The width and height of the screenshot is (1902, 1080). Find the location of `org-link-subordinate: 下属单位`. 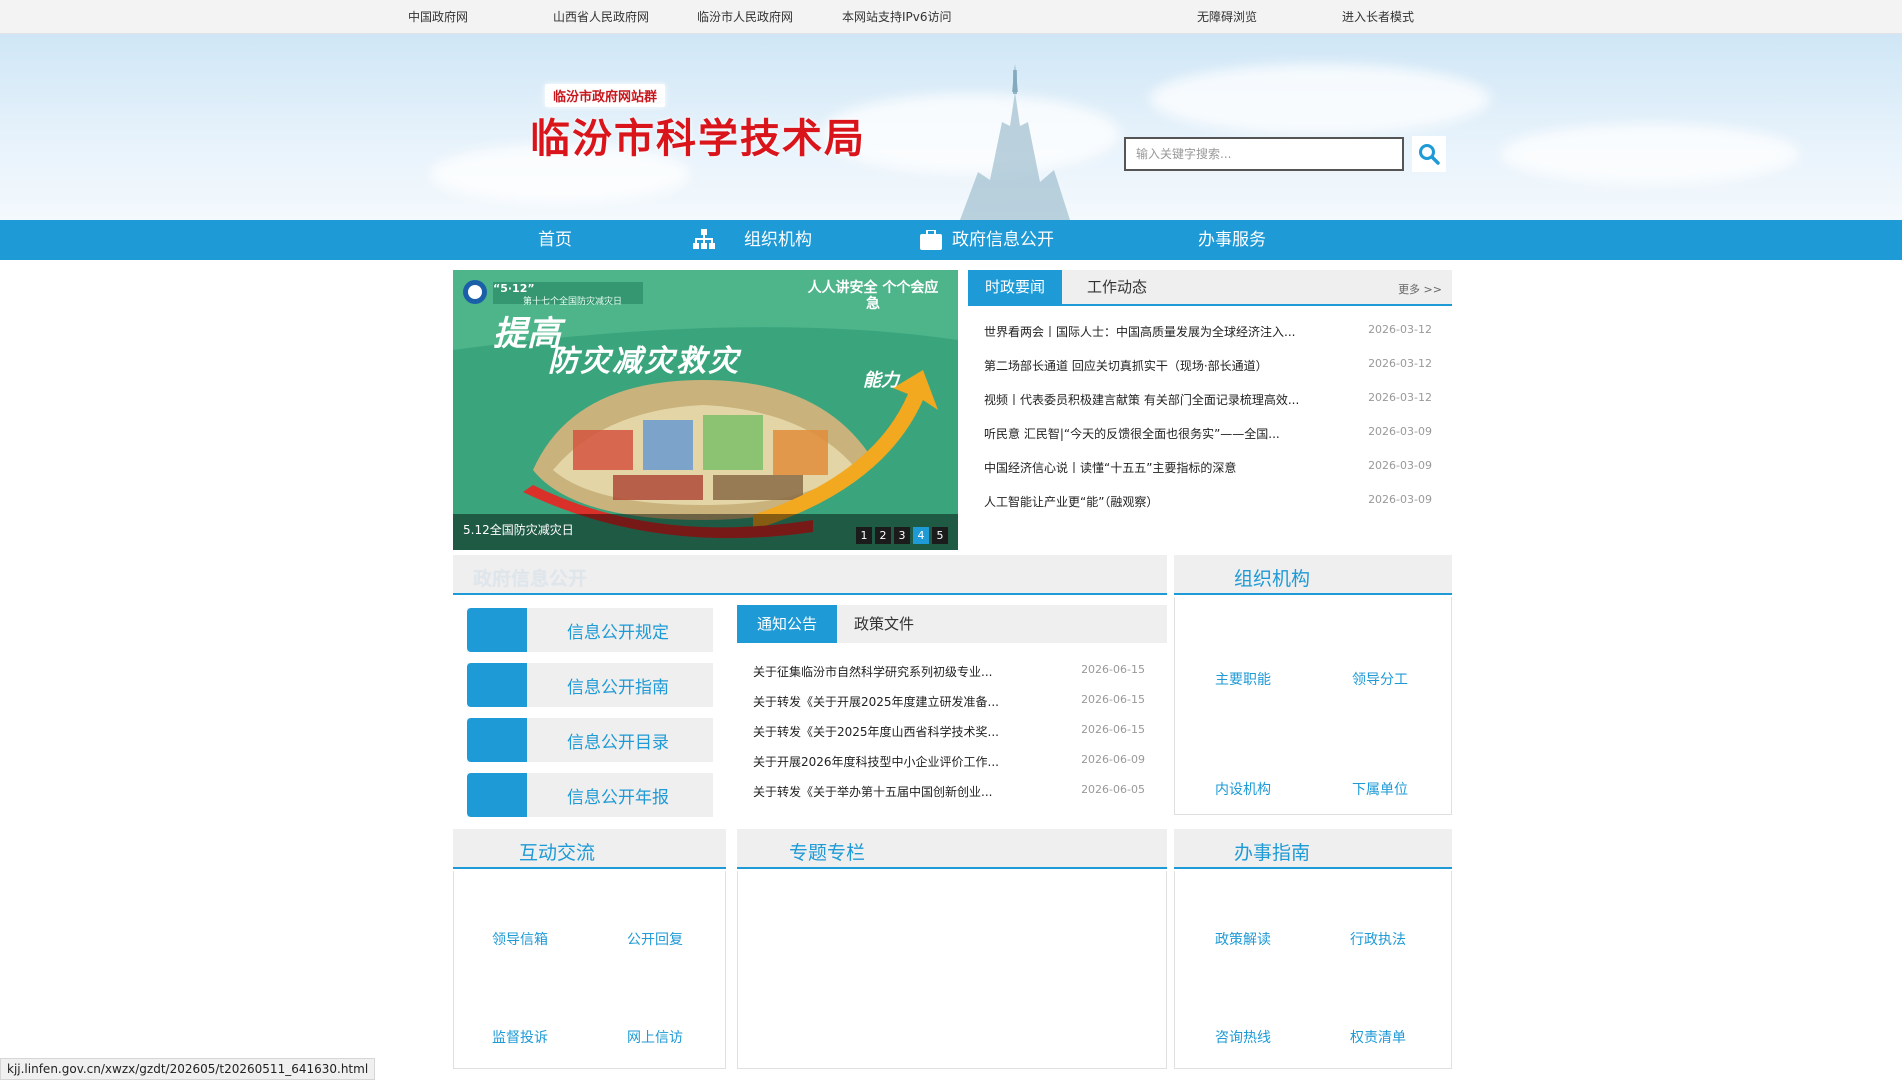

org-link-subordinate: 下属单位 is located at coordinates (1380, 789).